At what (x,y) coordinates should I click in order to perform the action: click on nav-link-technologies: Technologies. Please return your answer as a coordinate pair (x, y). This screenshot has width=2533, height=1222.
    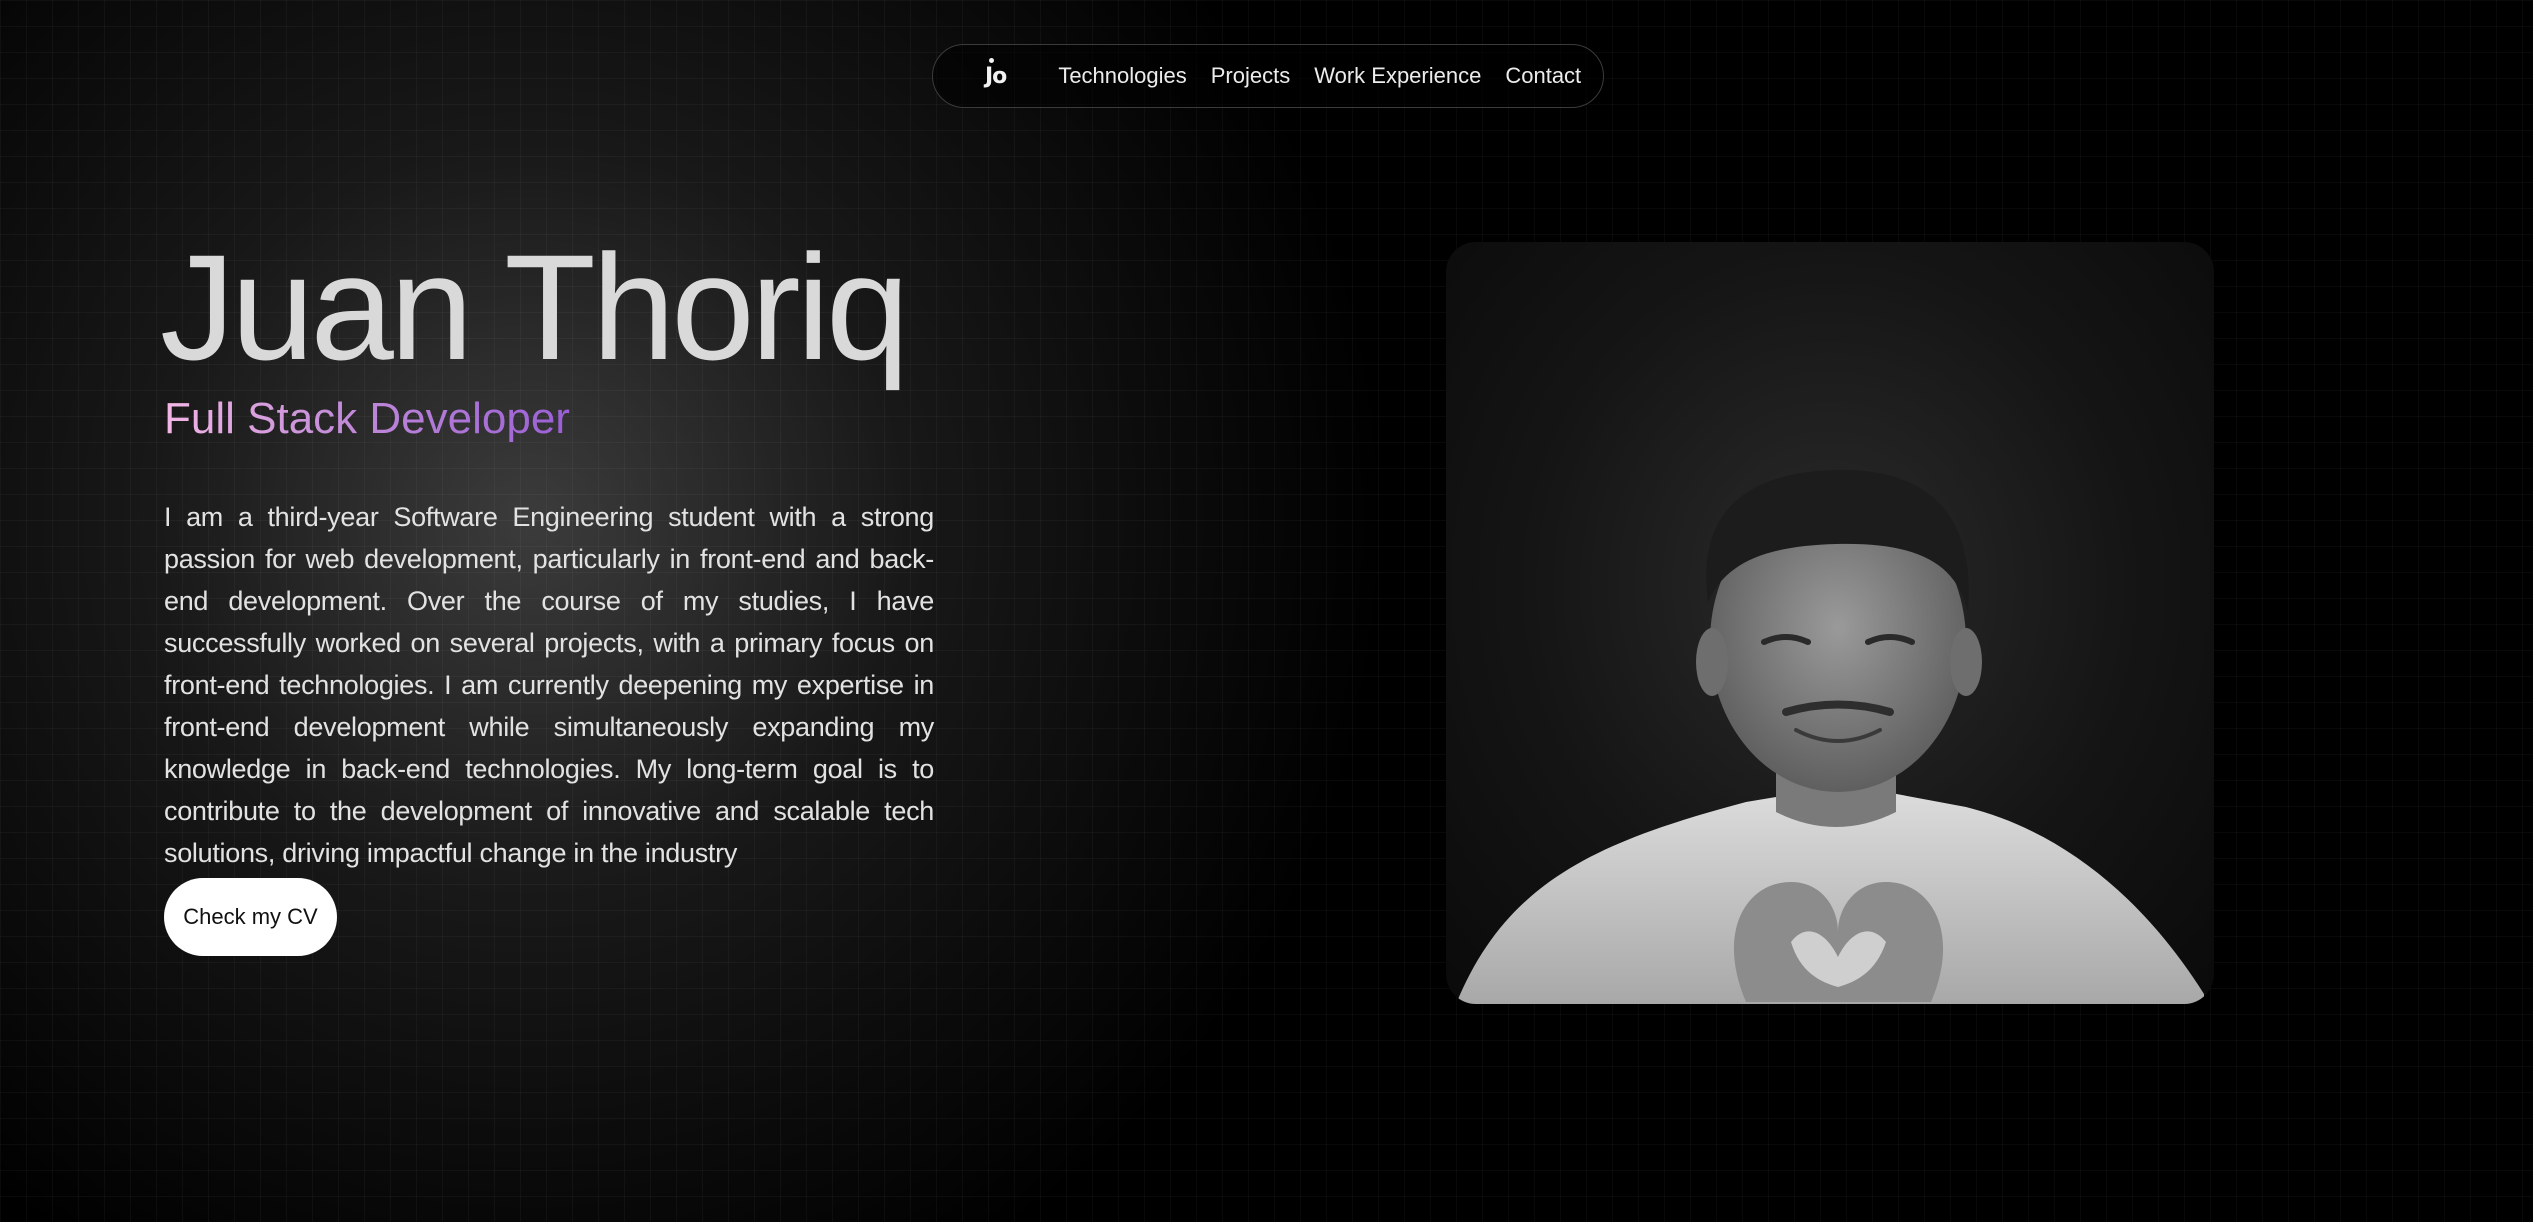
    Looking at the image, I should click on (1122, 76).